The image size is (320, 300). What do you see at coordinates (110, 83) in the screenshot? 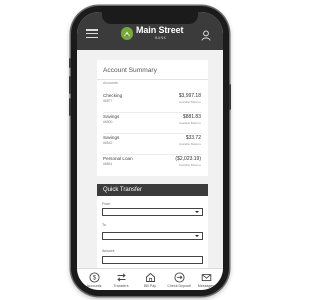
I see `accounts-section-label: Accounts` at bounding box center [110, 83].